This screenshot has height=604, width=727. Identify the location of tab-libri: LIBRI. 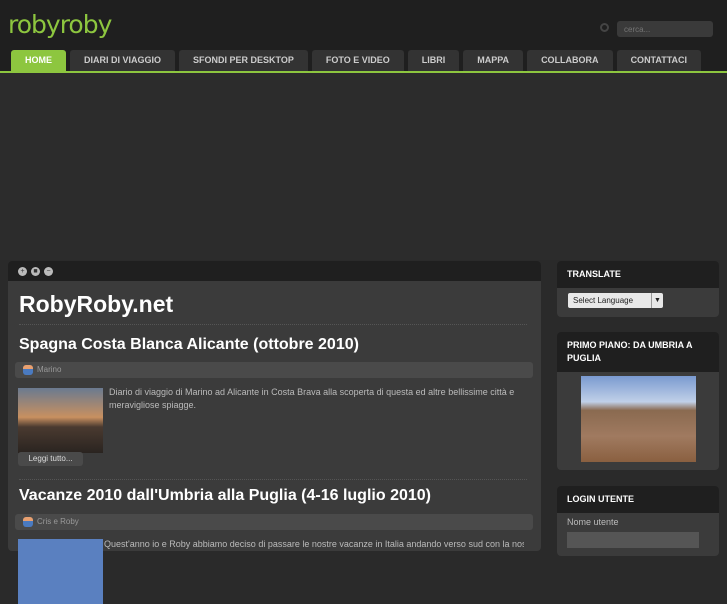
(433, 60).